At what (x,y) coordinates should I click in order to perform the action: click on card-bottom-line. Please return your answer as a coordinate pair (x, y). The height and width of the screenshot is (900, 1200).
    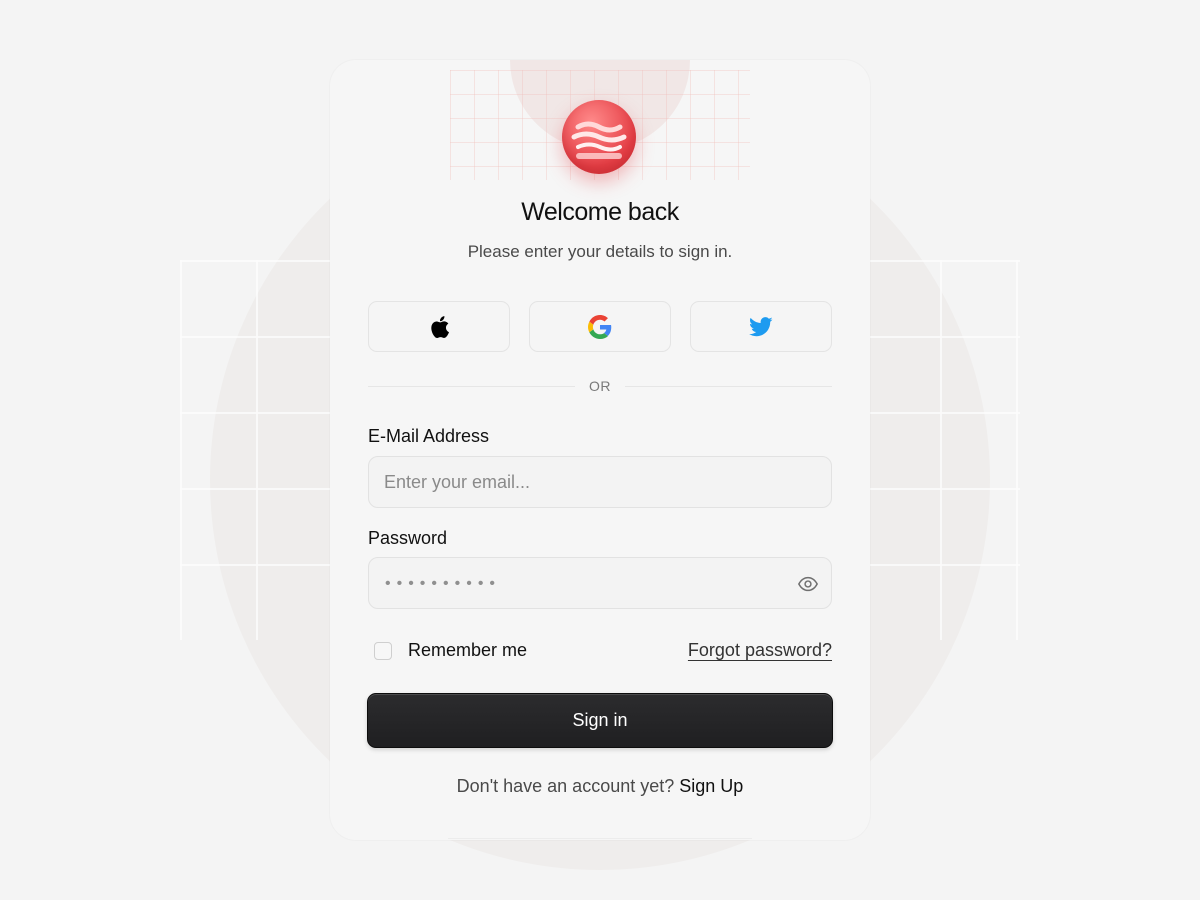
    Looking at the image, I should click on (600, 838).